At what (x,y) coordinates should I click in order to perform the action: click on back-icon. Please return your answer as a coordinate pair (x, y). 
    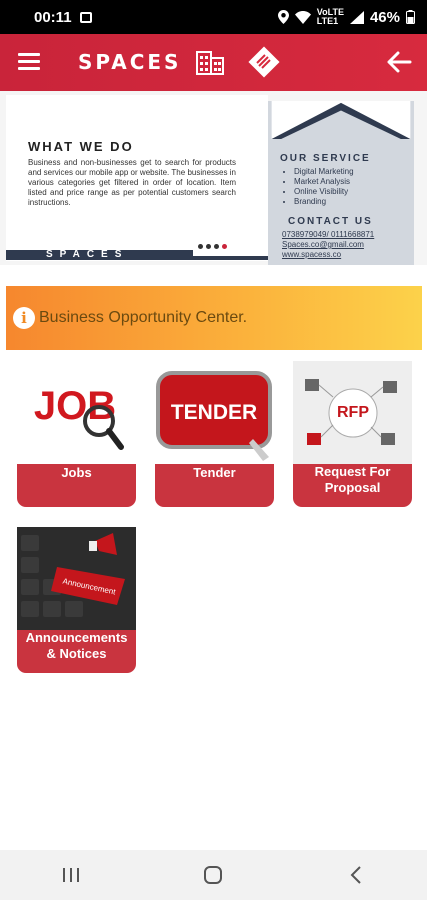
    Looking at the image, I should click on (355, 875).